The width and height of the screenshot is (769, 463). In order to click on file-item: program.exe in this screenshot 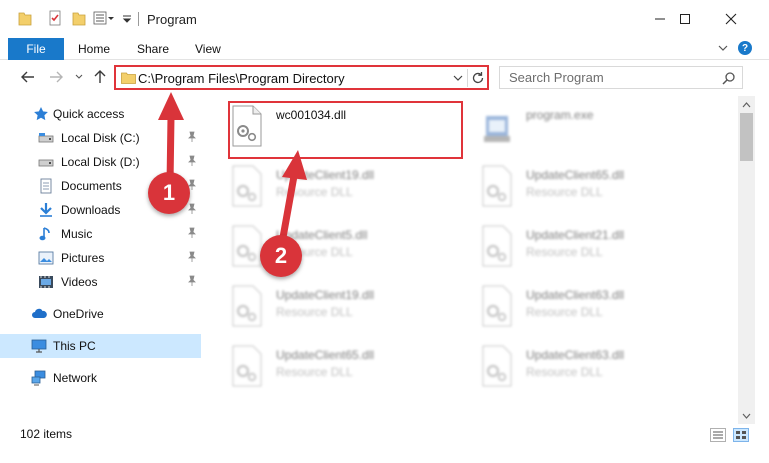, I will do `click(578, 126)`.